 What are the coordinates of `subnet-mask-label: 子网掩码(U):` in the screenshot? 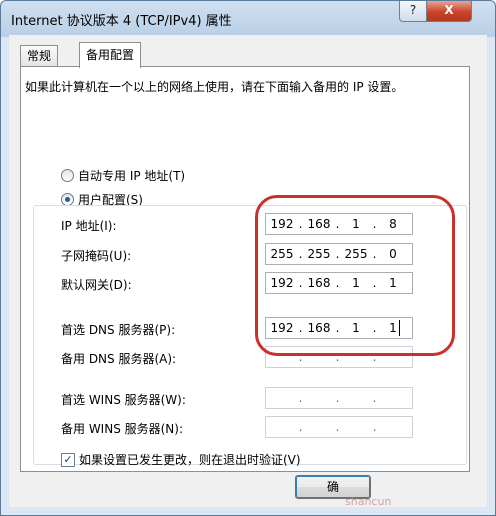 It's located at (96, 256).